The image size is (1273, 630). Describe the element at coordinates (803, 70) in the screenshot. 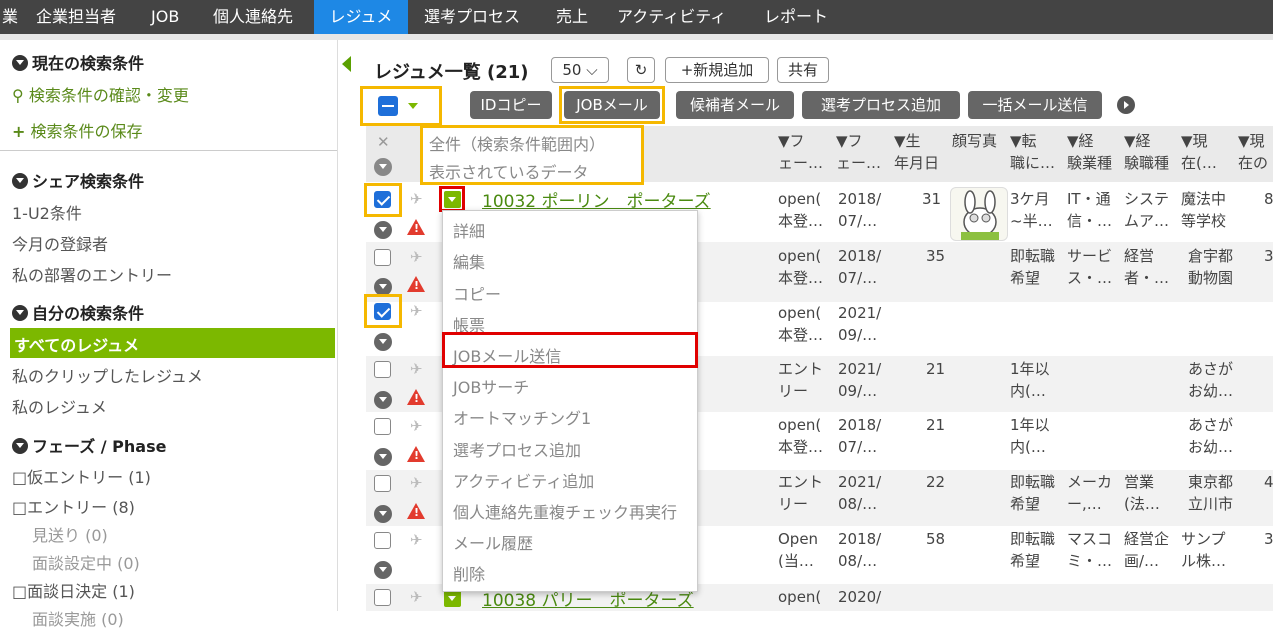

I see `share-button: 共有` at that location.